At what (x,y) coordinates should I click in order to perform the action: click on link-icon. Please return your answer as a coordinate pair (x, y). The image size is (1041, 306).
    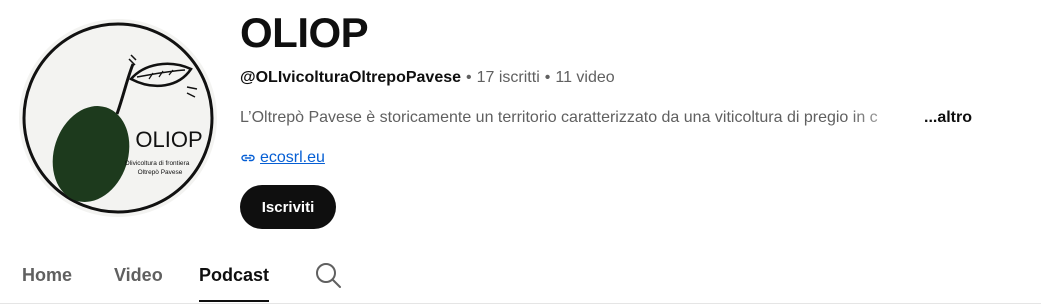
    Looking at the image, I should click on (248, 158).